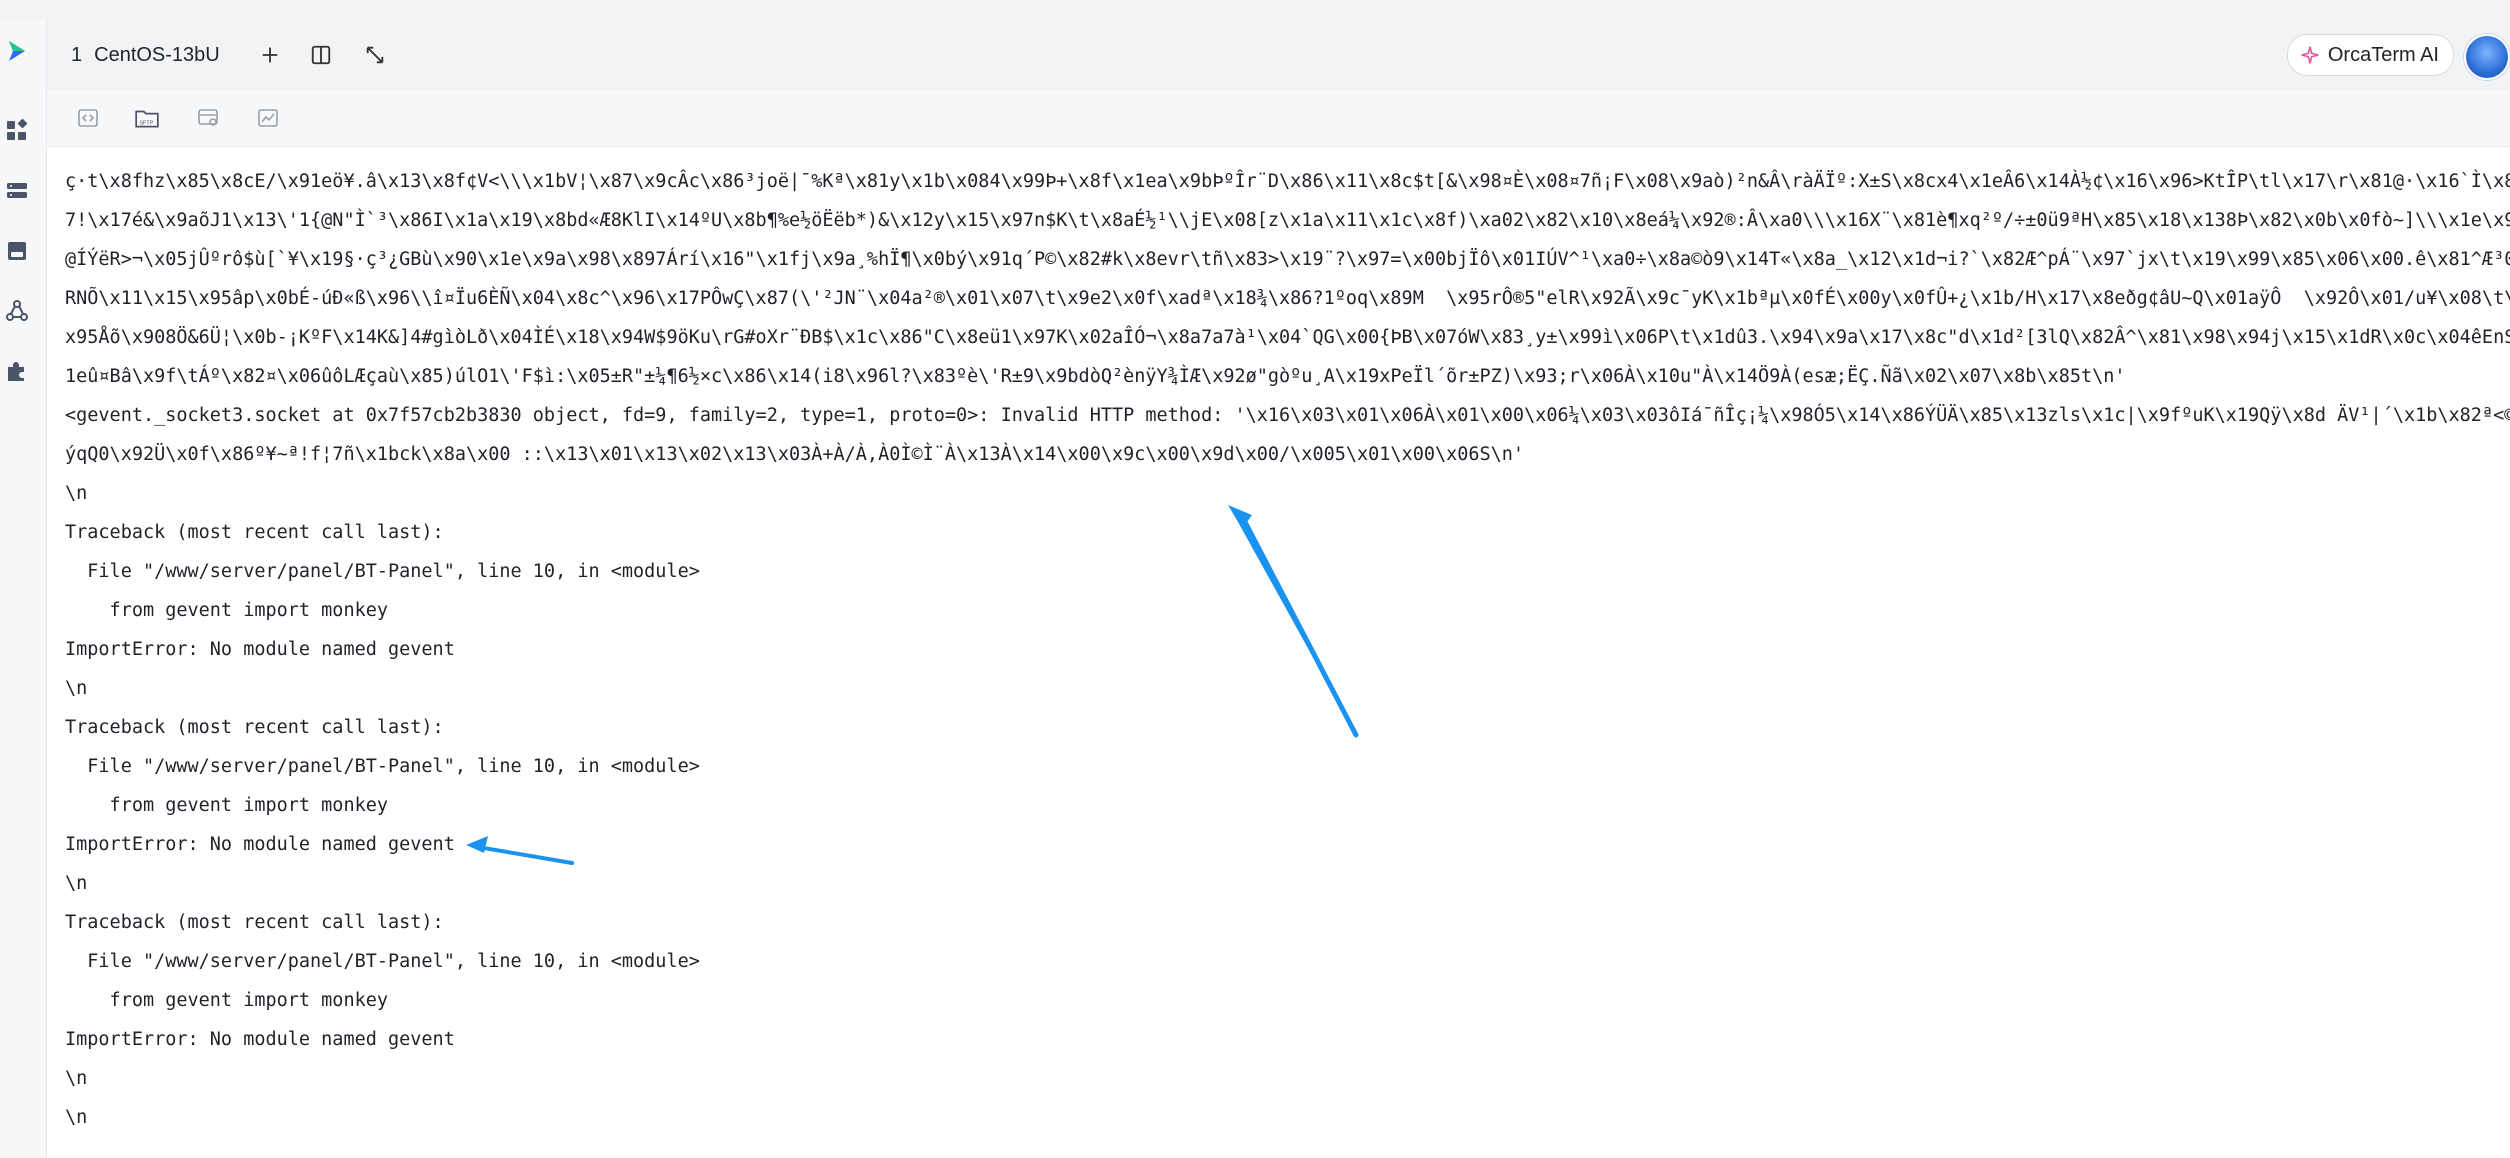  What do you see at coordinates (1278, 55) in the screenshot?
I see `tab-bar: 1 CentOS-13bU OrcaTerm AI` at bounding box center [1278, 55].